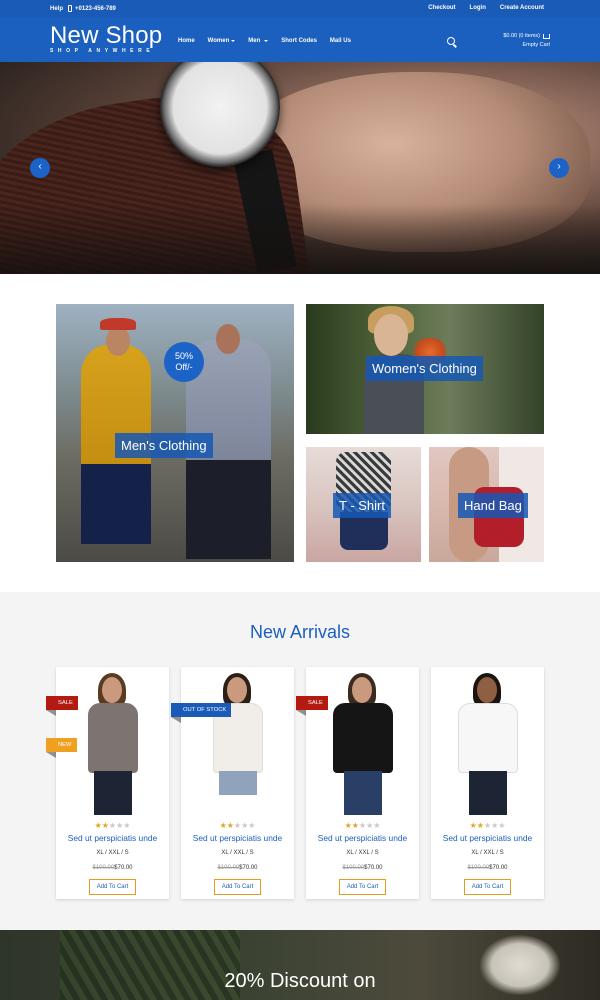 This screenshot has height=1000, width=600. What do you see at coordinates (300, 981) in the screenshot?
I see `promo-heading: 20% Discount on` at bounding box center [300, 981].